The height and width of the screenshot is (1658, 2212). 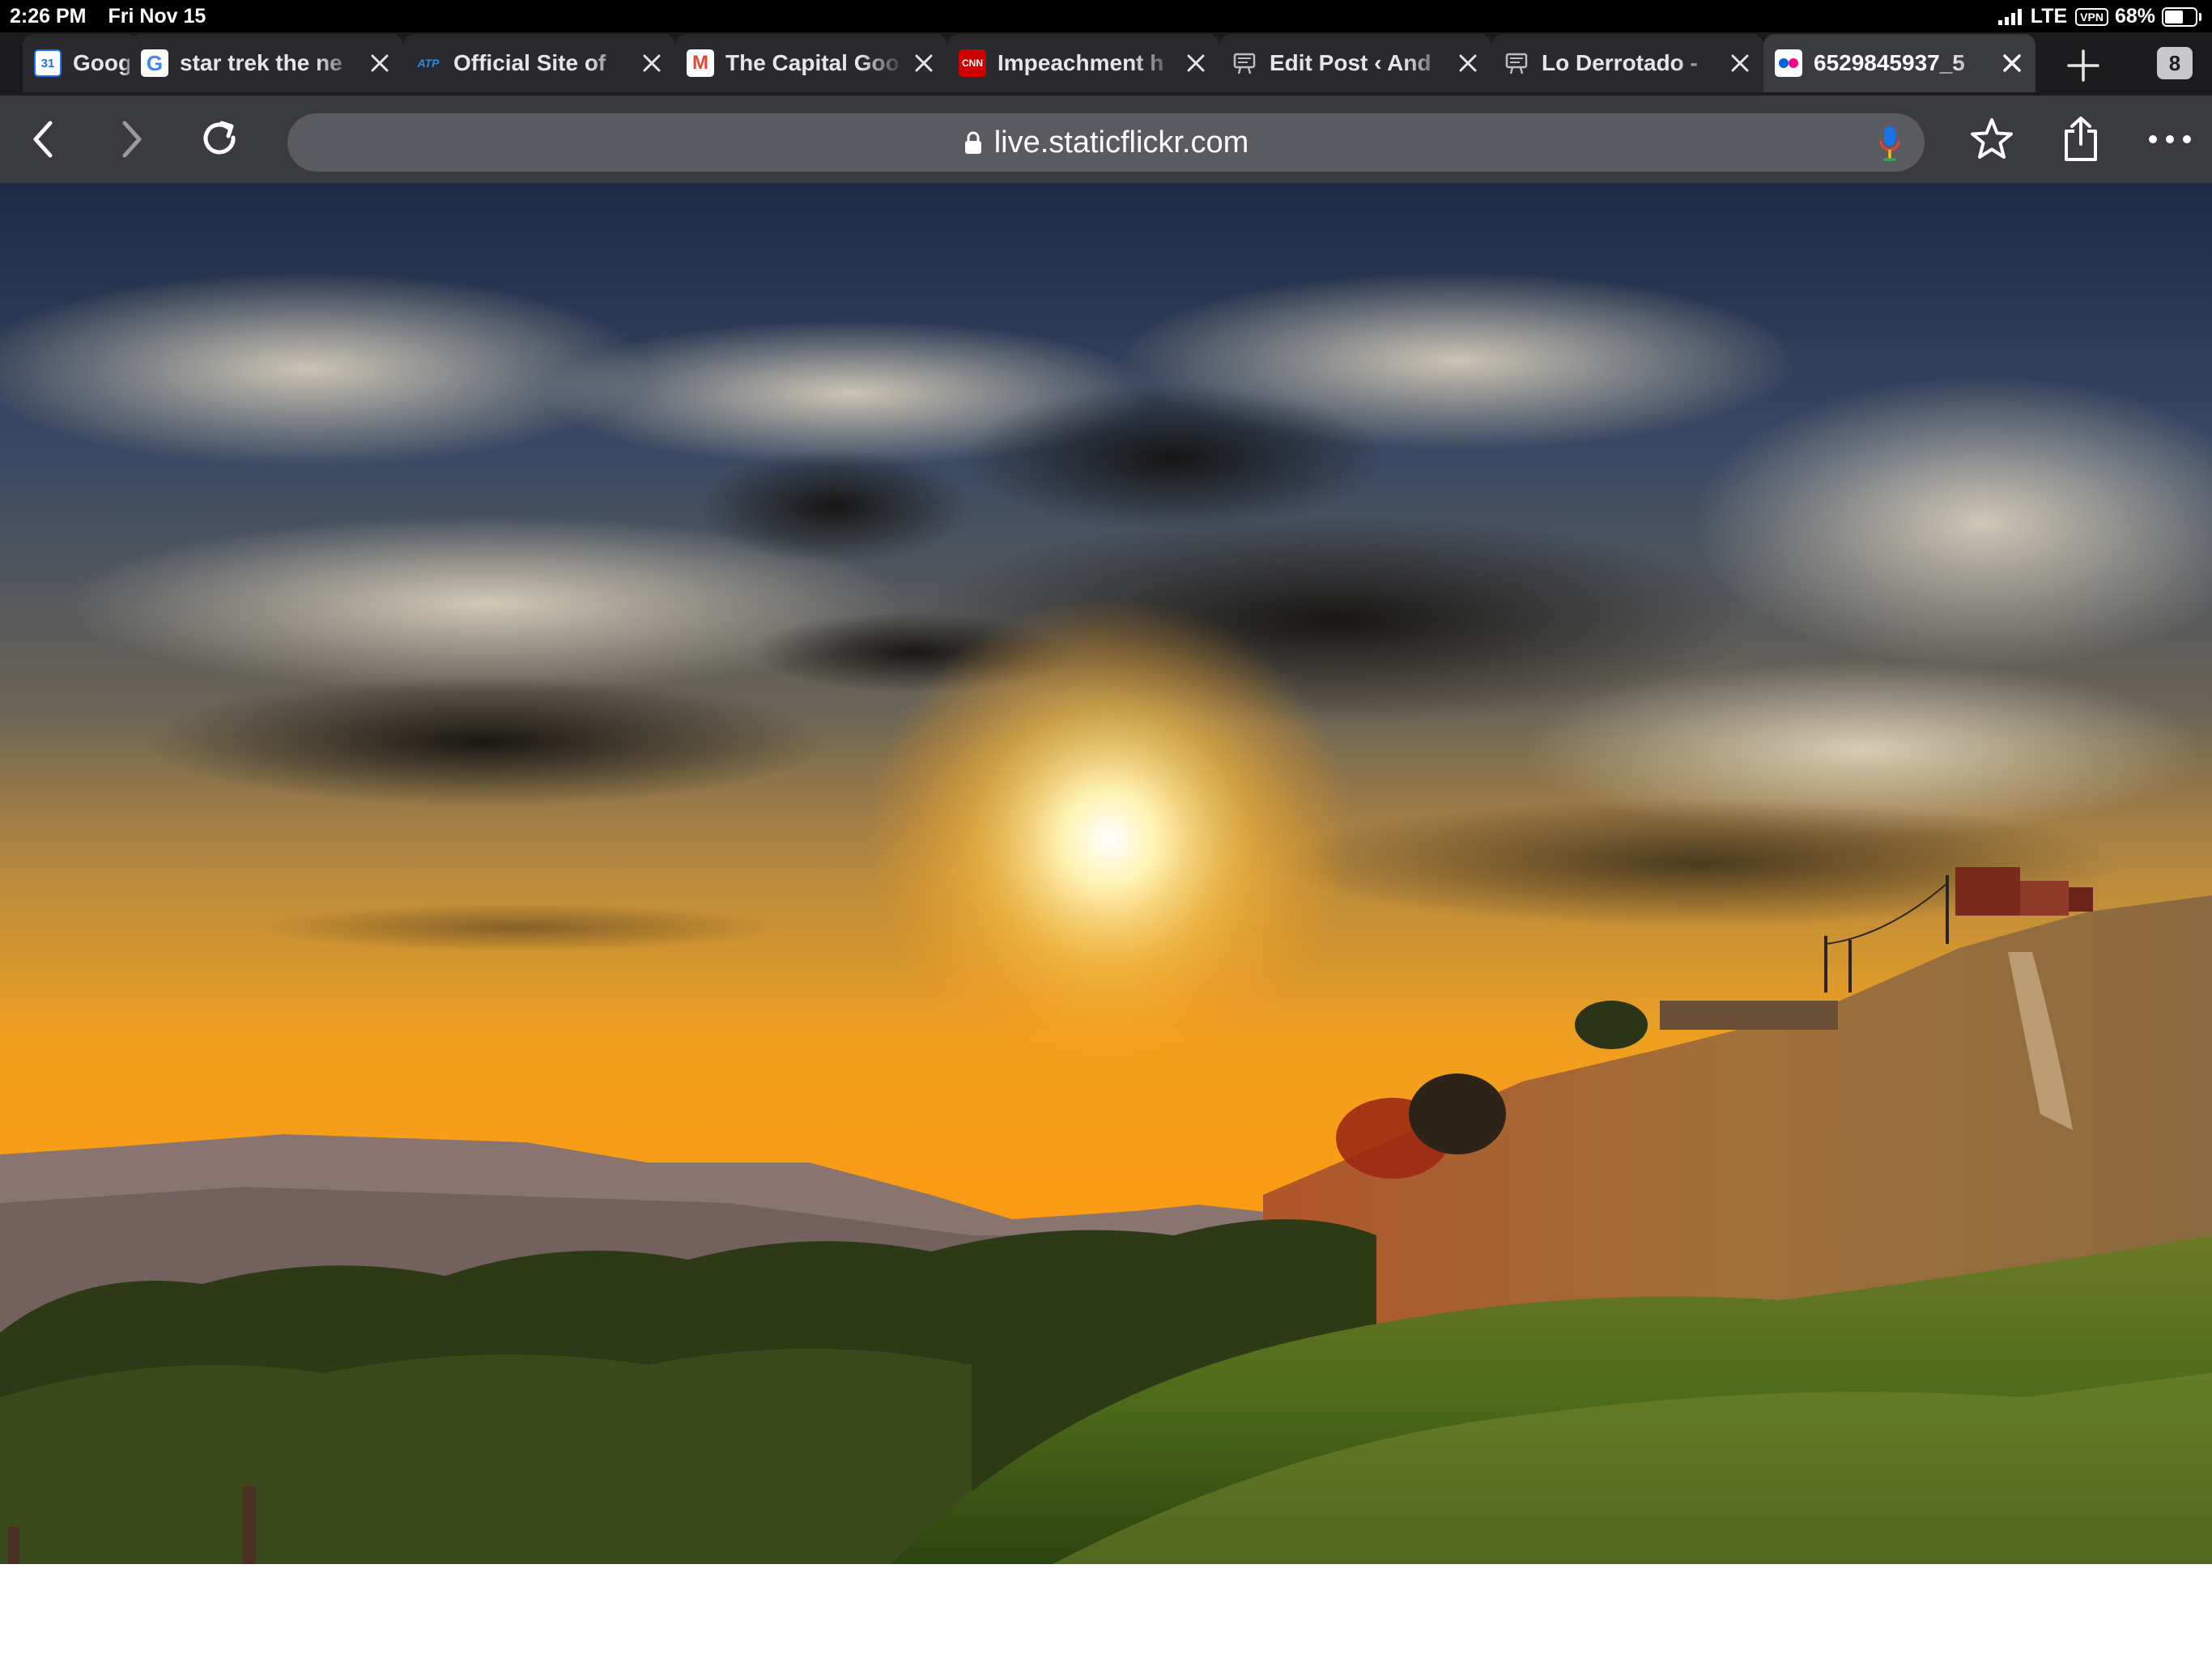 I want to click on tab-count-label: 8, so click(x=2175, y=62).